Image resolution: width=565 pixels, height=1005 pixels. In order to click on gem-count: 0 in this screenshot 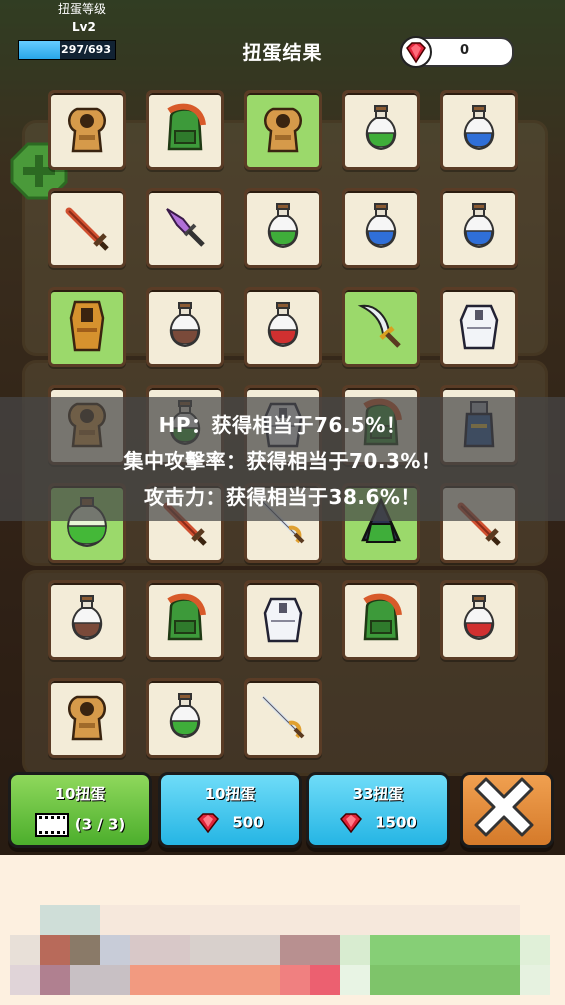, I will do `click(465, 50)`.